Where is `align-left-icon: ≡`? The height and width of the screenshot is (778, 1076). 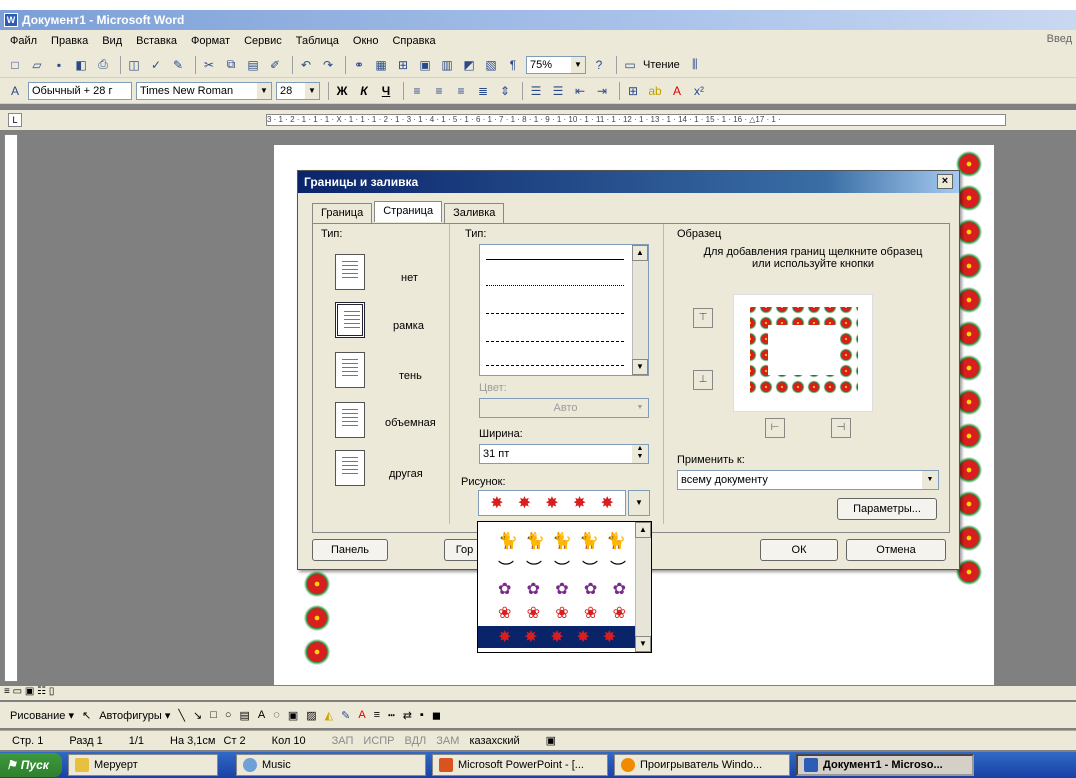 align-left-icon: ≡ is located at coordinates (417, 91).